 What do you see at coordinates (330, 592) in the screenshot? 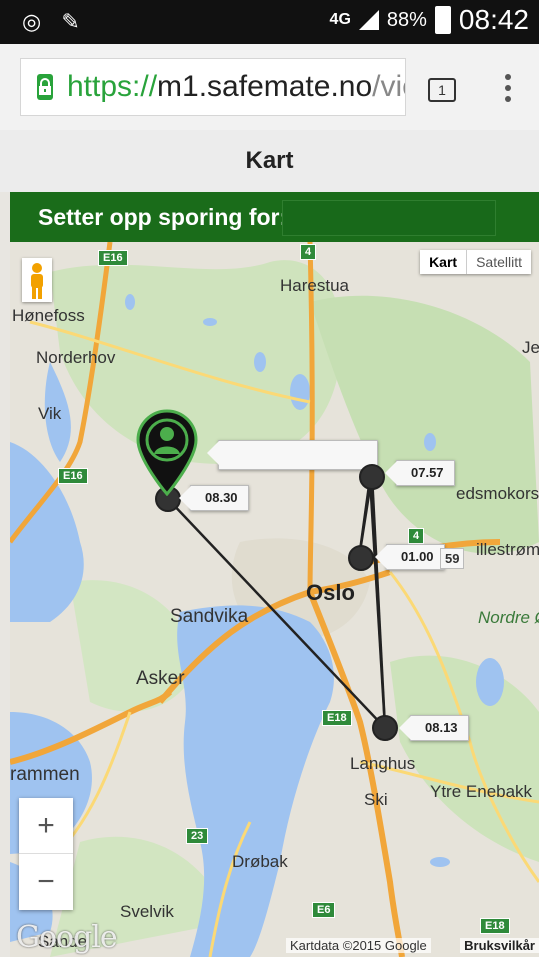
I see `place-label: Oslo` at bounding box center [330, 592].